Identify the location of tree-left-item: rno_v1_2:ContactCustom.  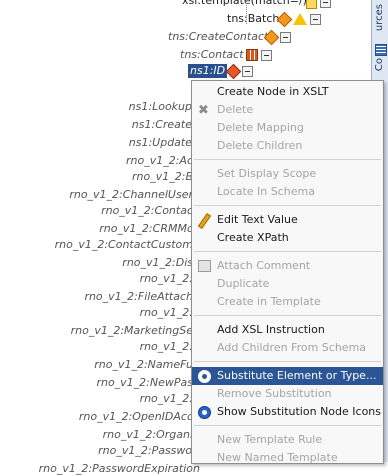
(124, 245).